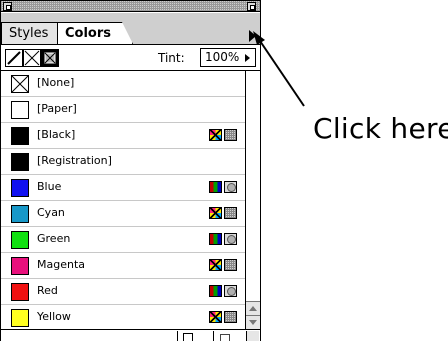  I want to click on color-row-magenta: Magenta, so click(123, 266).